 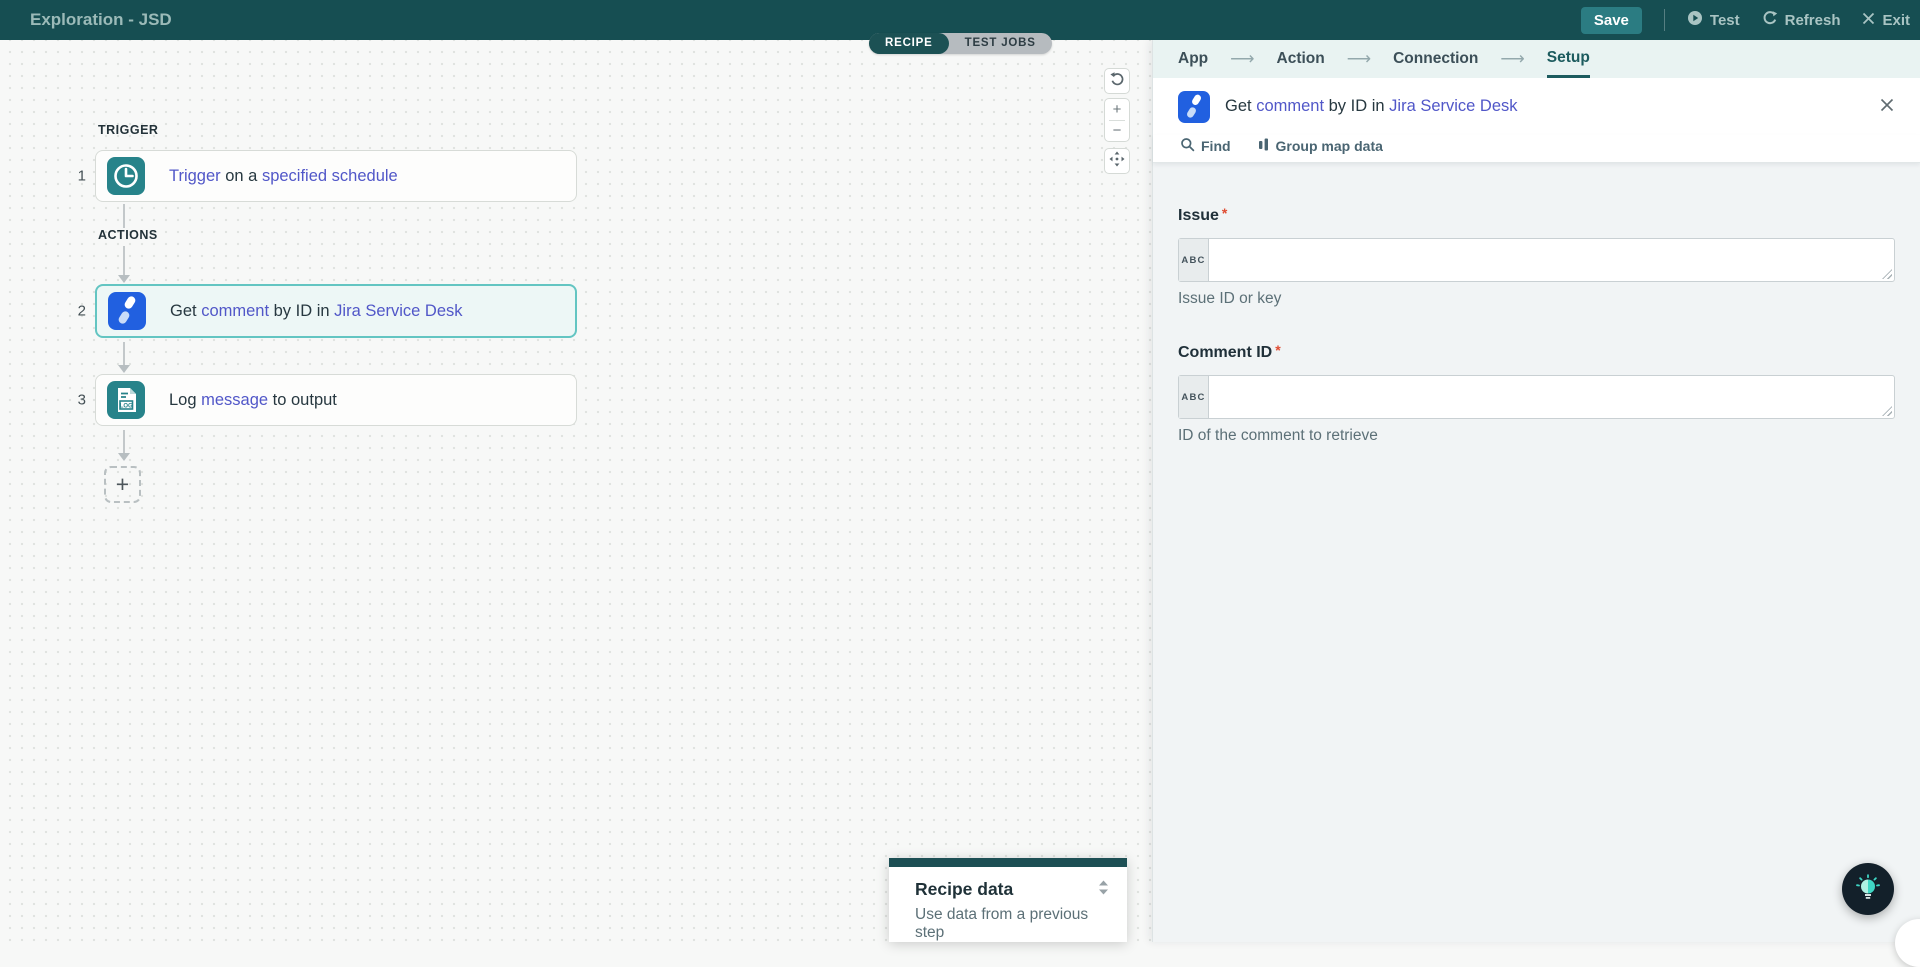 What do you see at coordinates (1568, 59) in the screenshot?
I see `breadcrumb-setup: Setup` at bounding box center [1568, 59].